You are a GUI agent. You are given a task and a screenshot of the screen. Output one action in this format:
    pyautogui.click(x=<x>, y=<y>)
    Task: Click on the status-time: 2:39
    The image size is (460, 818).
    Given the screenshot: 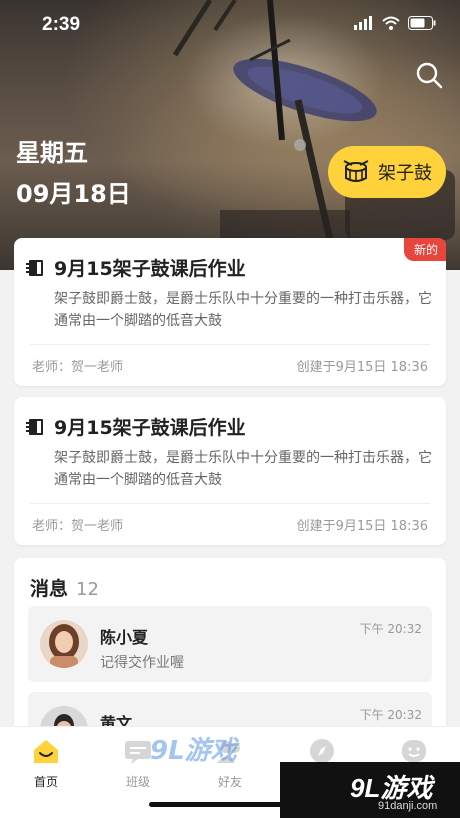 What is the action you would take?
    pyautogui.click(x=61, y=24)
    